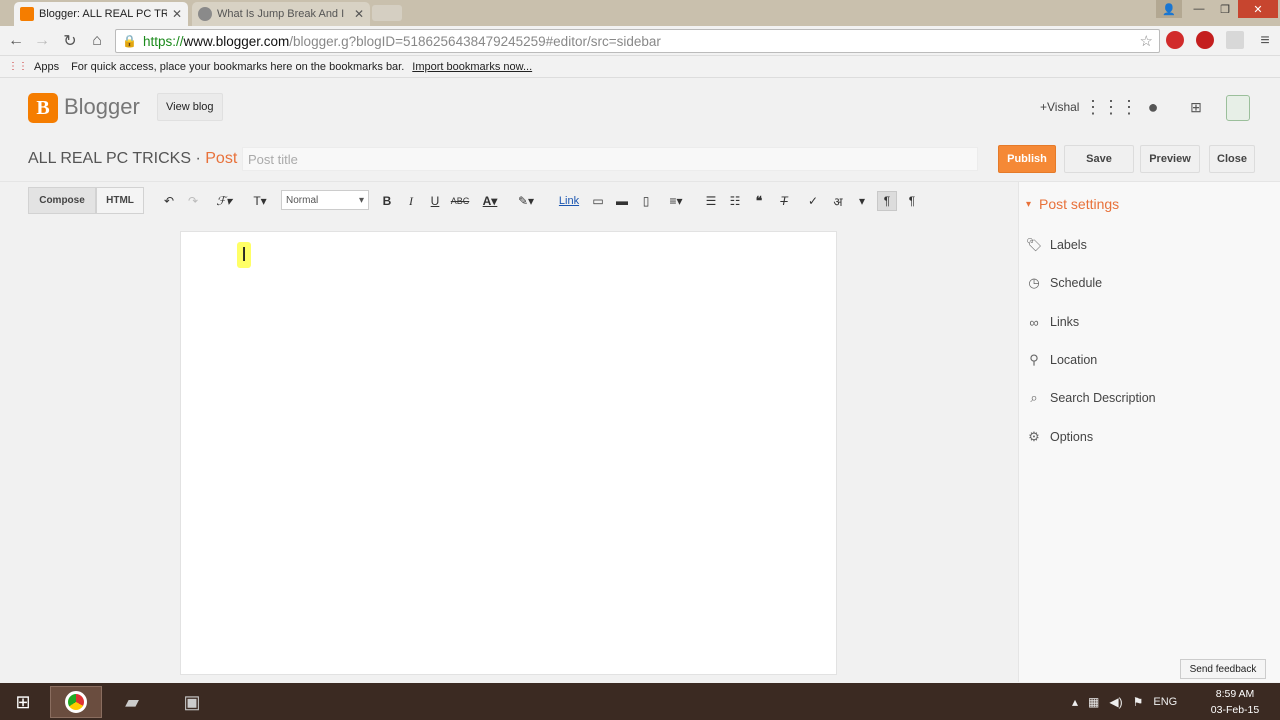  What do you see at coordinates (62, 200) in the screenshot?
I see `compose-mode-tab: Compose` at bounding box center [62, 200].